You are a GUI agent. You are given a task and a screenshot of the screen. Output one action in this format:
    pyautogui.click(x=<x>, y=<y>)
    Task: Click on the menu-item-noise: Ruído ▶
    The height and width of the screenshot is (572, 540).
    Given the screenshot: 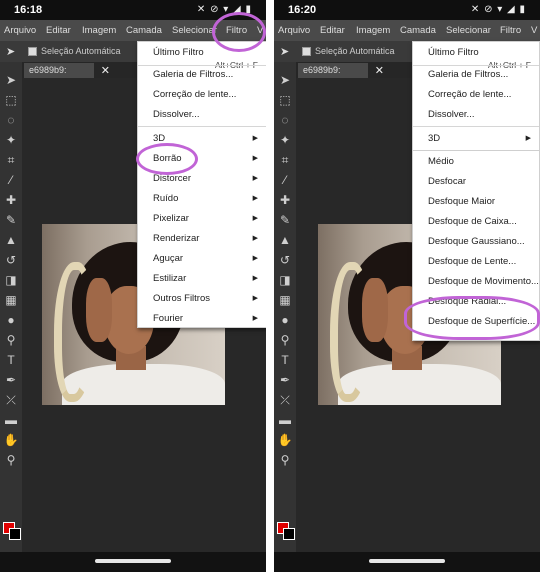 What is the action you would take?
    pyautogui.click(x=202, y=199)
    